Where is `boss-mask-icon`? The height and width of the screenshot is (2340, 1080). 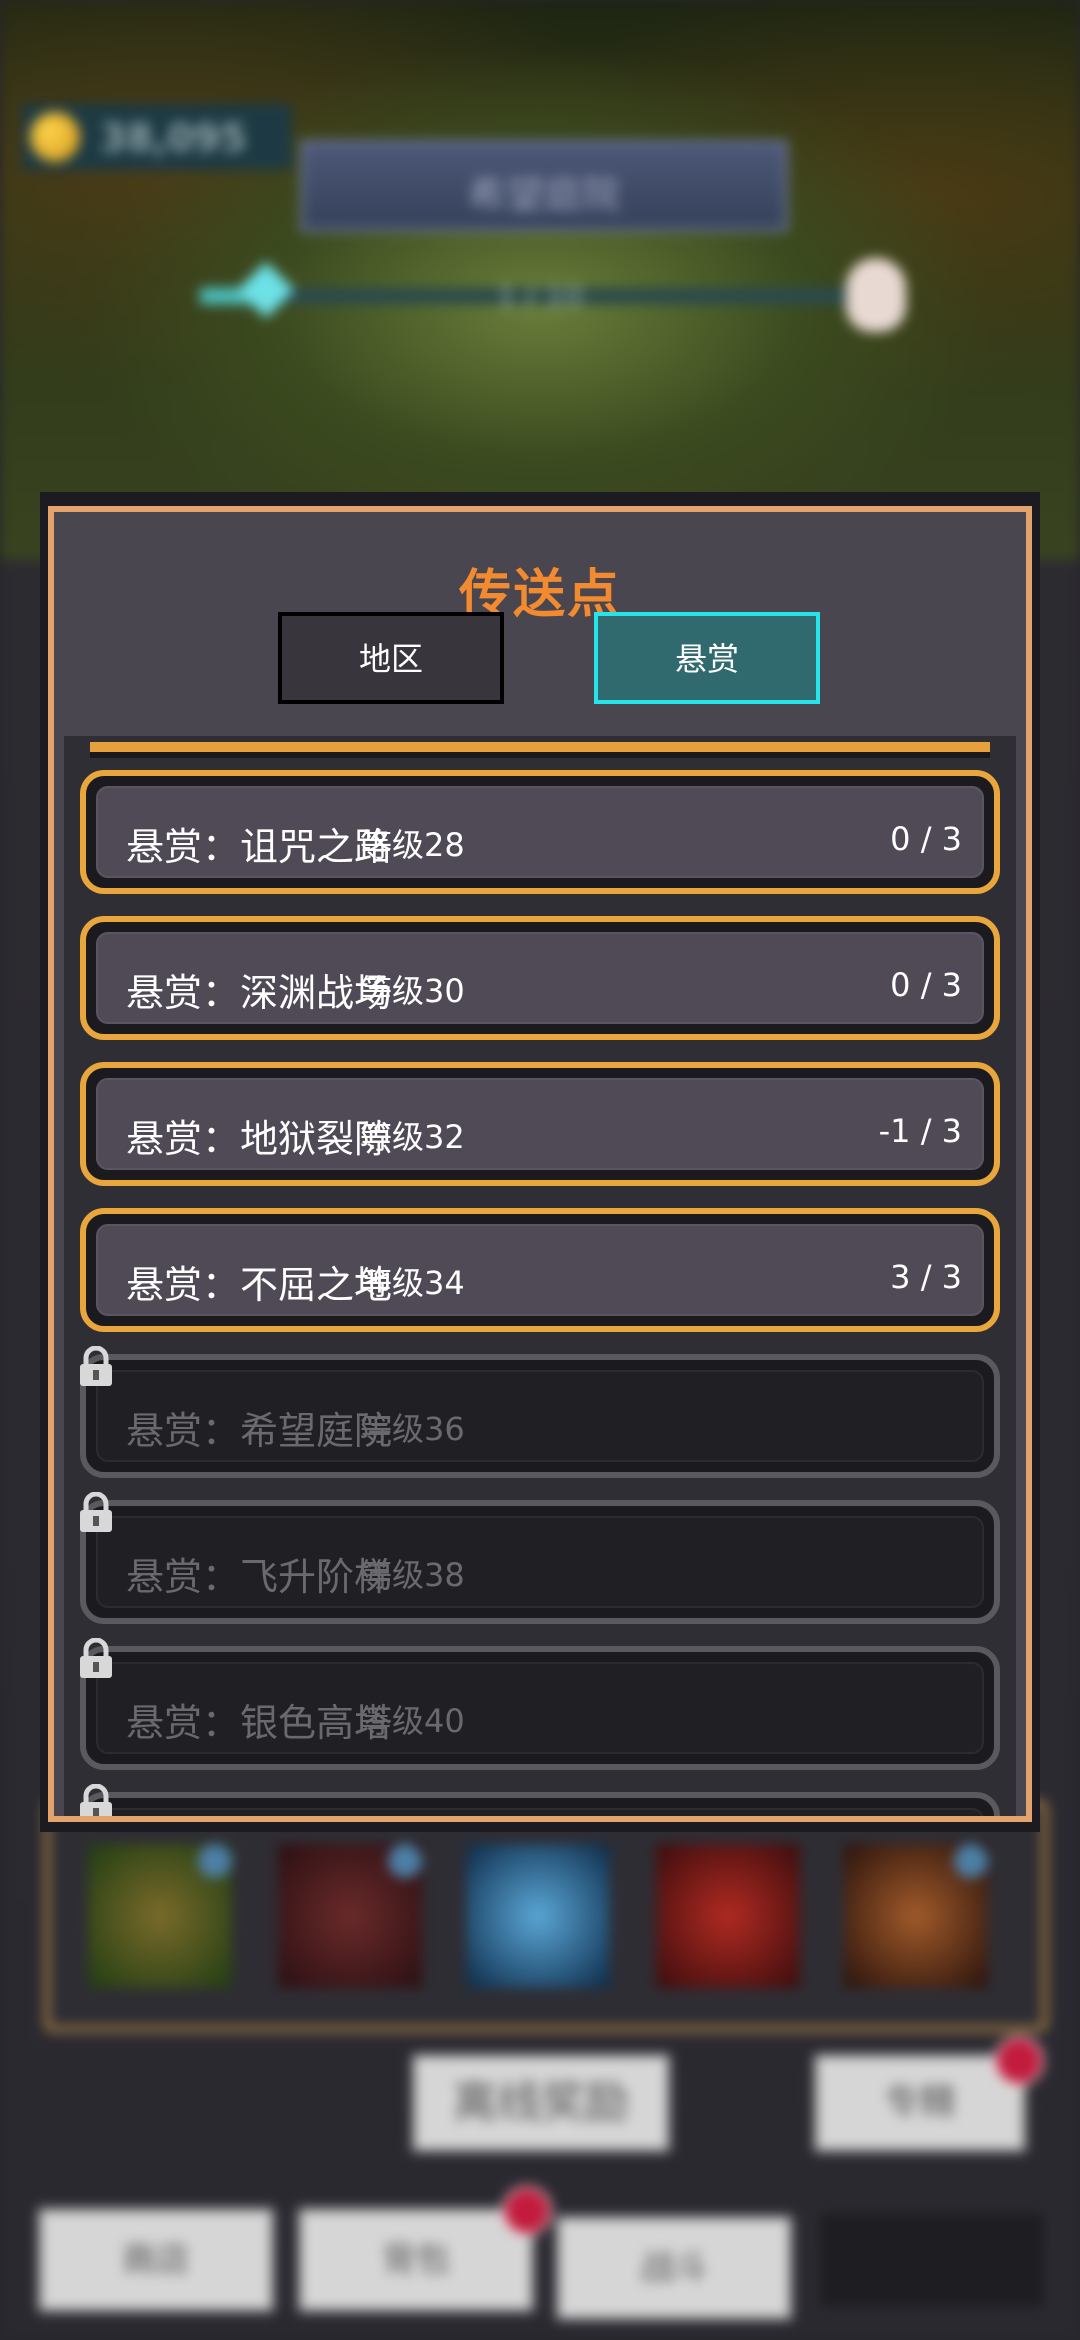
boss-mask-icon is located at coordinates (876, 295).